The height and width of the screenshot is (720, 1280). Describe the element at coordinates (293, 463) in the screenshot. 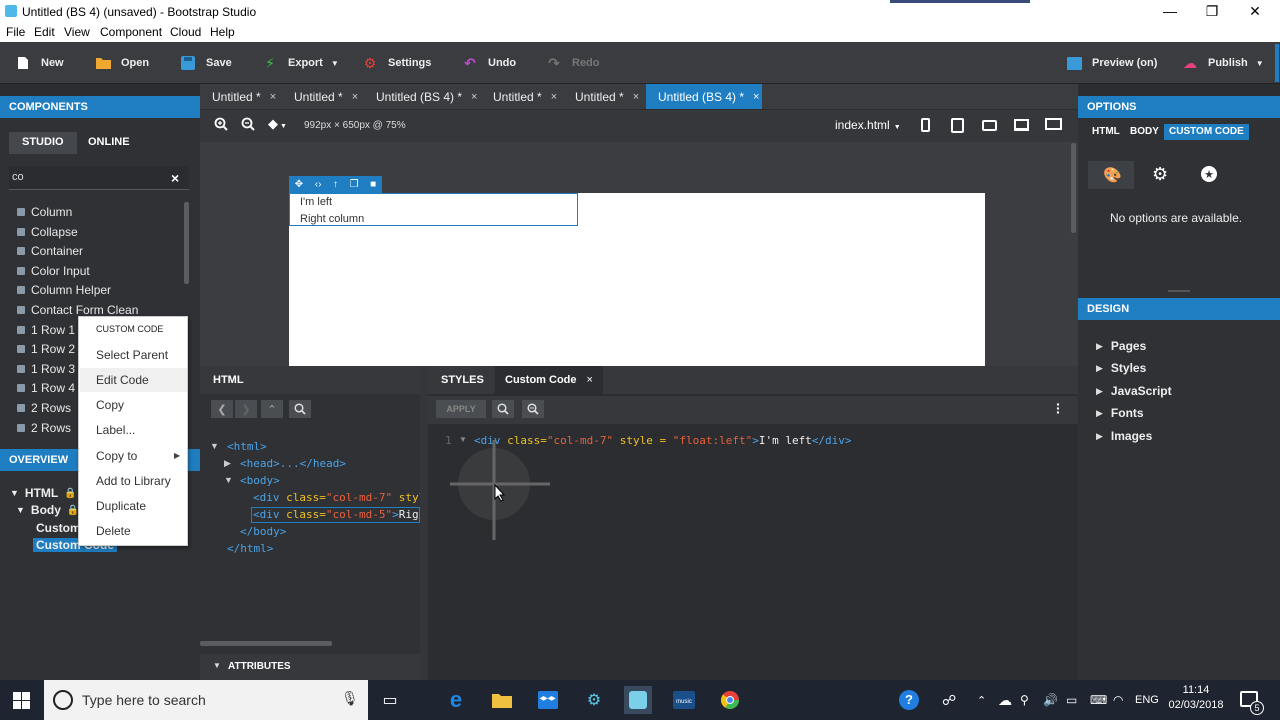

I see `tree-head: <head>...</head>` at that location.